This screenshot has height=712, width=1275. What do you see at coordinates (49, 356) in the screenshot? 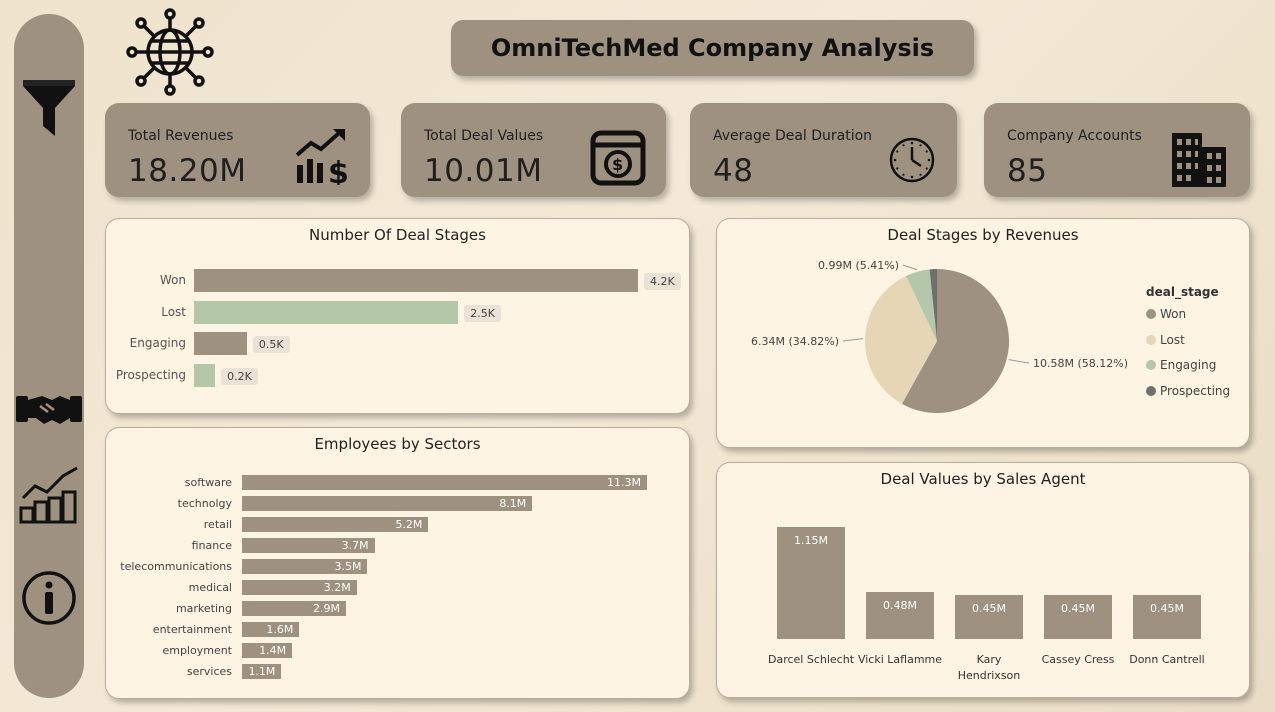
I see `sidebar` at bounding box center [49, 356].